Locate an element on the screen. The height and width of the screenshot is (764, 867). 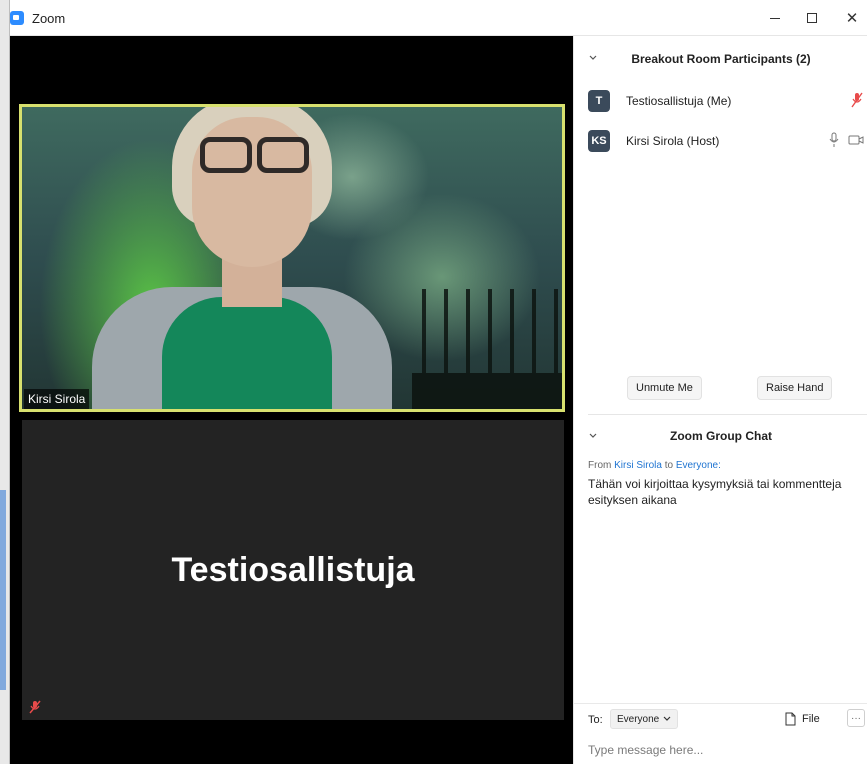
close-icon: ✕ is located at coordinates (852, 18).